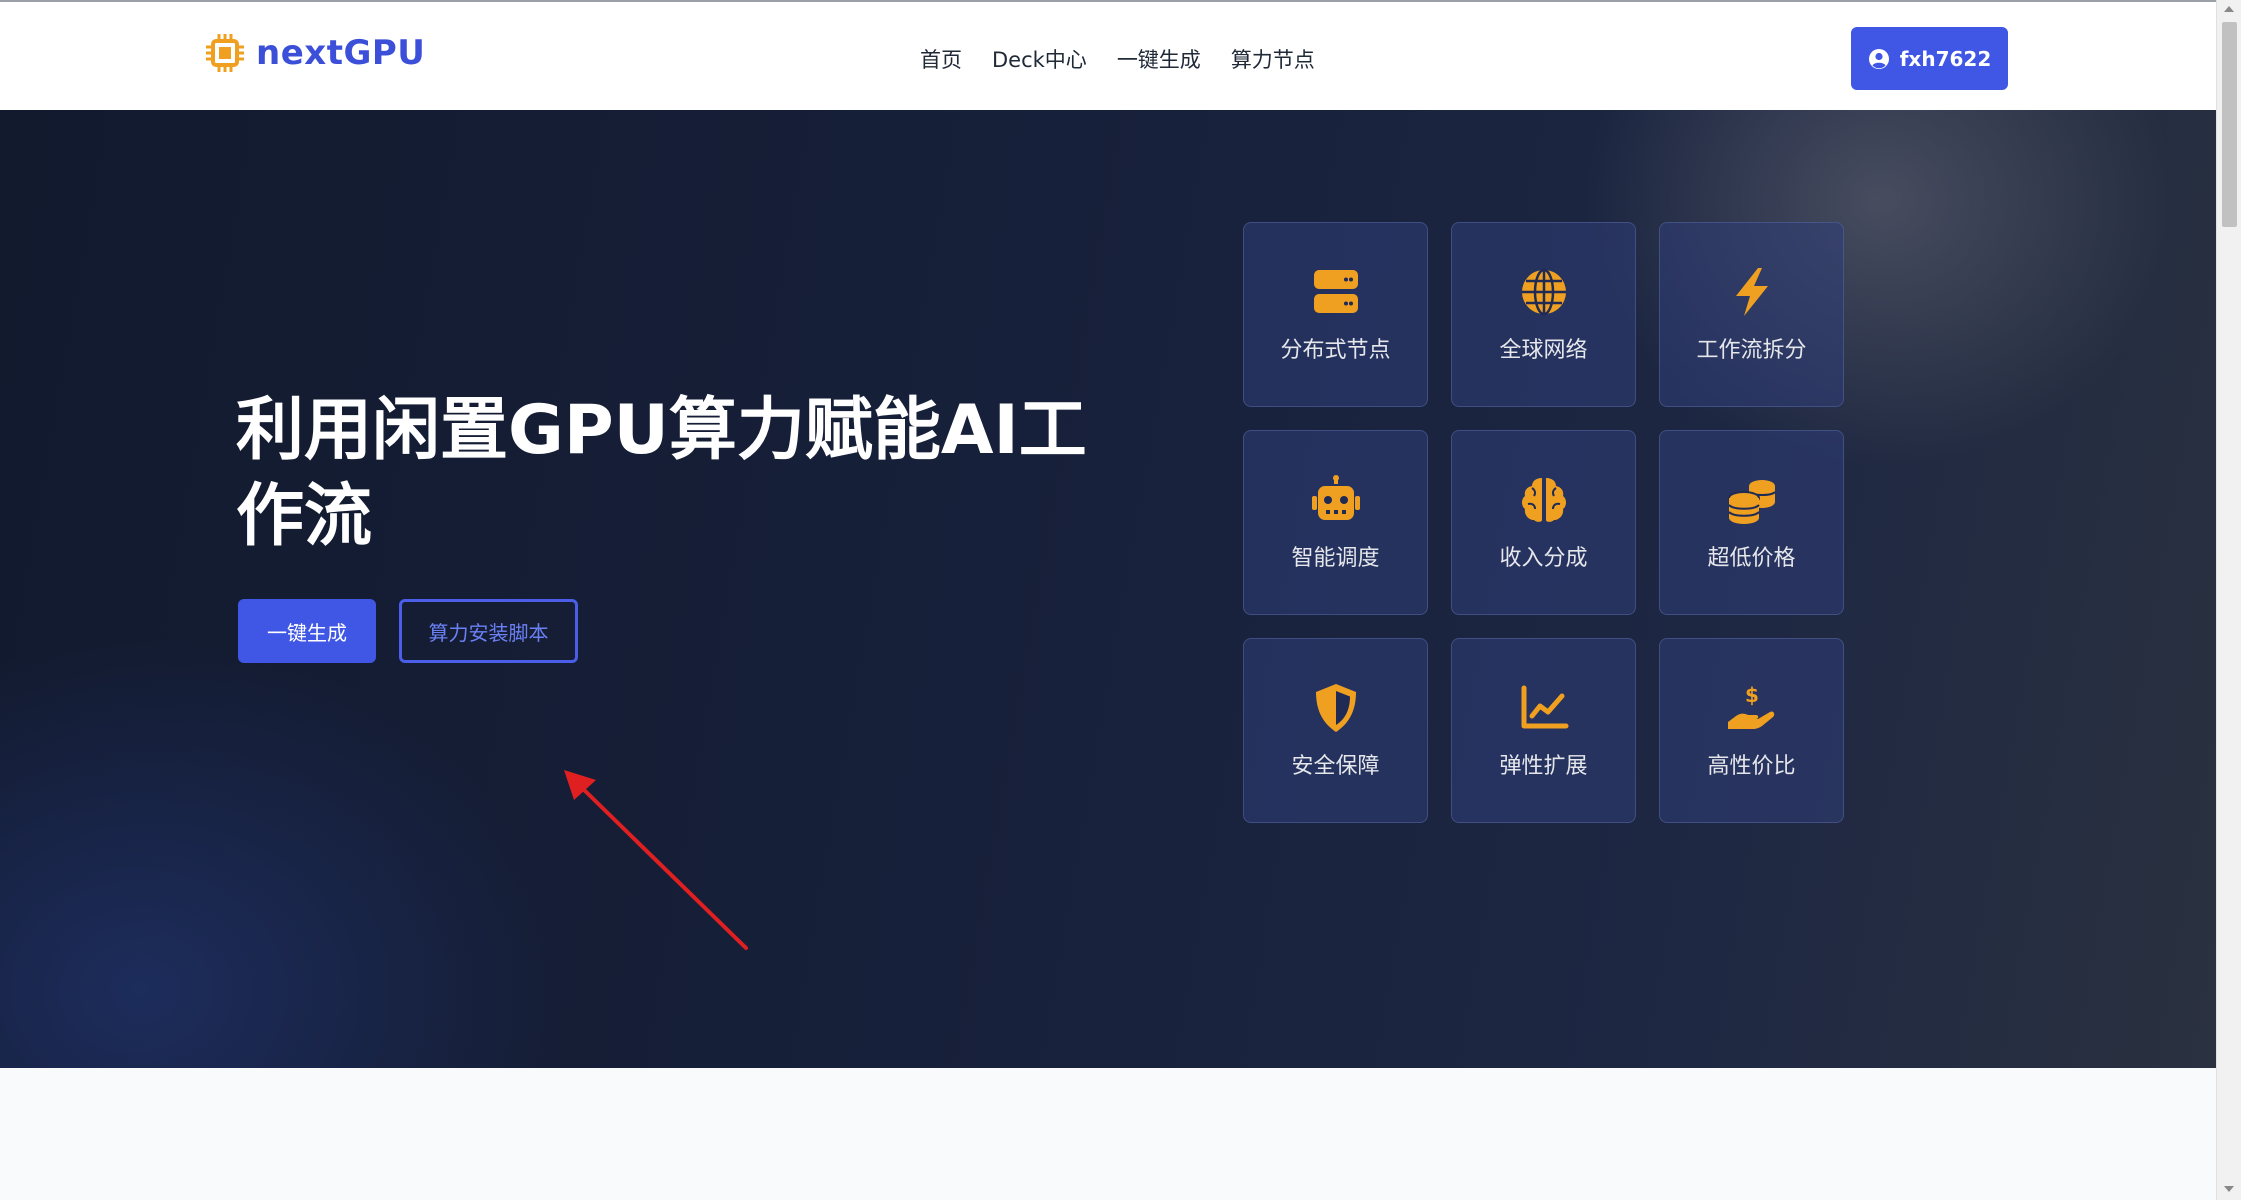 The image size is (2241, 1200). What do you see at coordinates (661, 473) in the screenshot?
I see `hero-title: 利用闲置GPU算力赋能AI工作流` at bounding box center [661, 473].